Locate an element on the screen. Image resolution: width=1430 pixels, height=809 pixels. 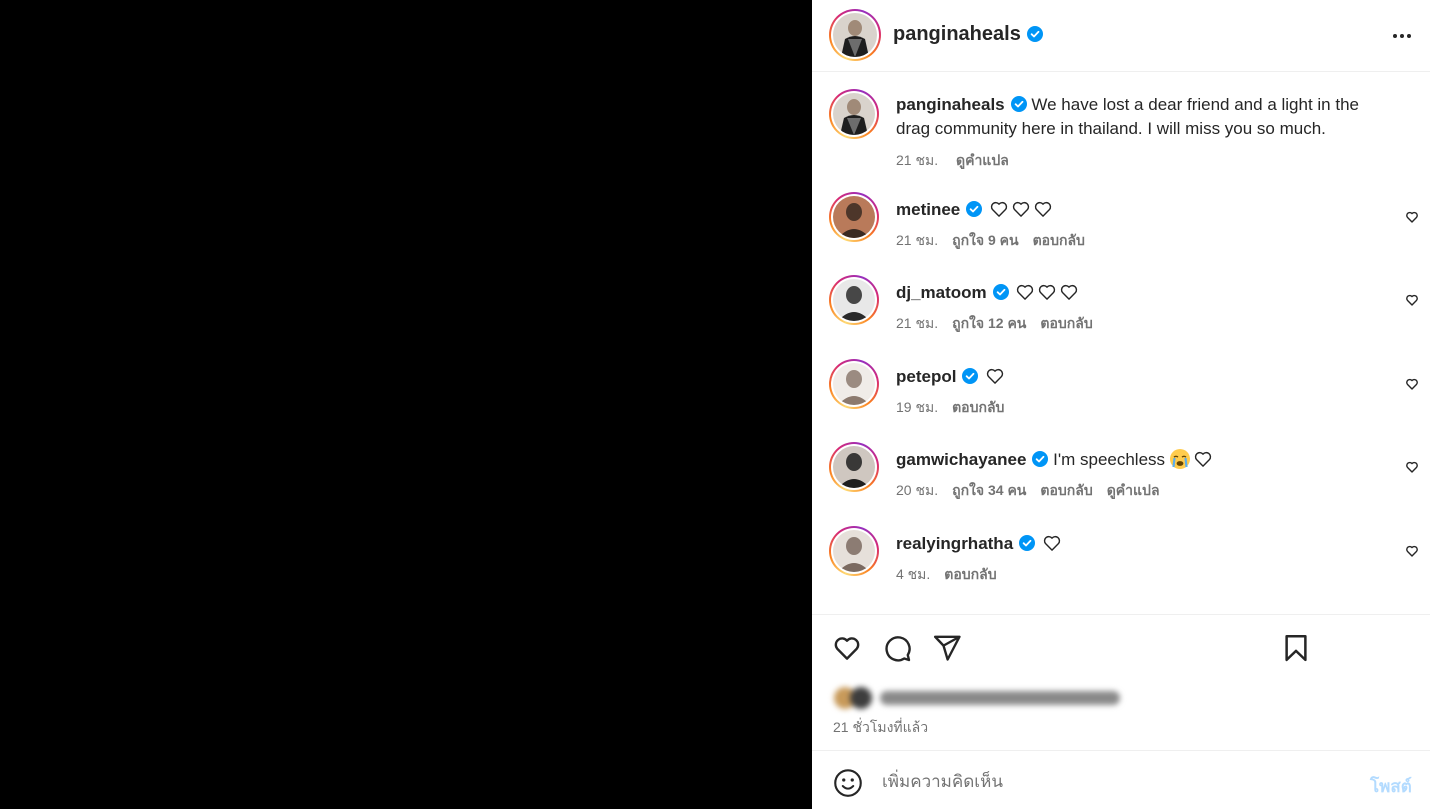
caption-meta: 21 ชม. ดูคำแปล is located at coordinates (959, 161).